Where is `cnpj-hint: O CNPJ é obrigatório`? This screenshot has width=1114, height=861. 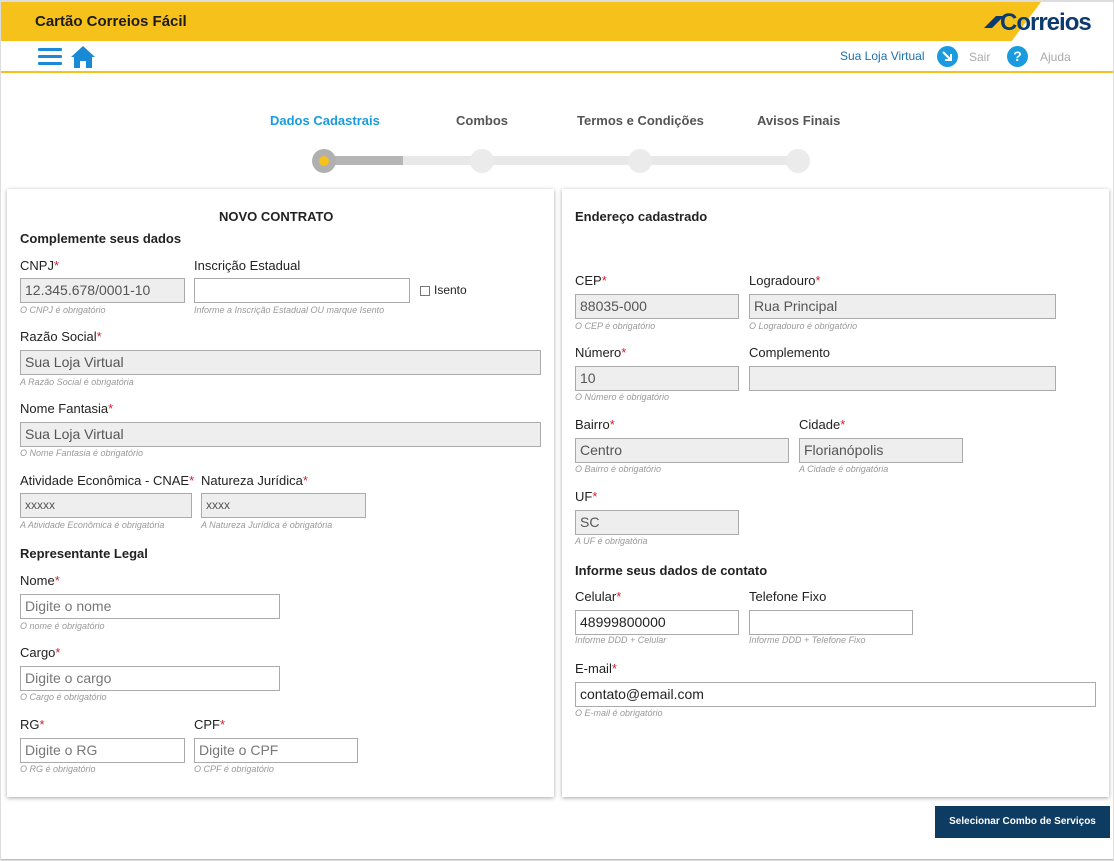
cnpj-hint: O CNPJ é obrigatório is located at coordinates (63, 310).